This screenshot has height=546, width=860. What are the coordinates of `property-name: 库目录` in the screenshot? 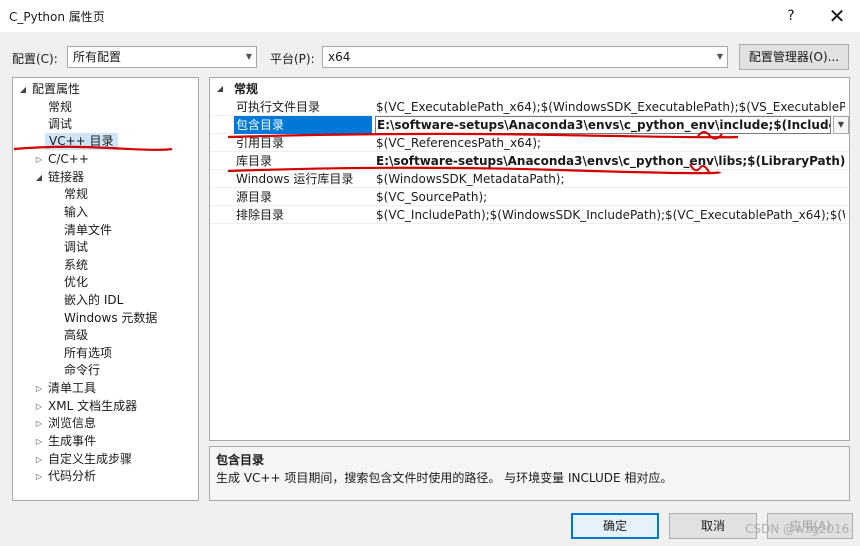 It's located at (254, 161).